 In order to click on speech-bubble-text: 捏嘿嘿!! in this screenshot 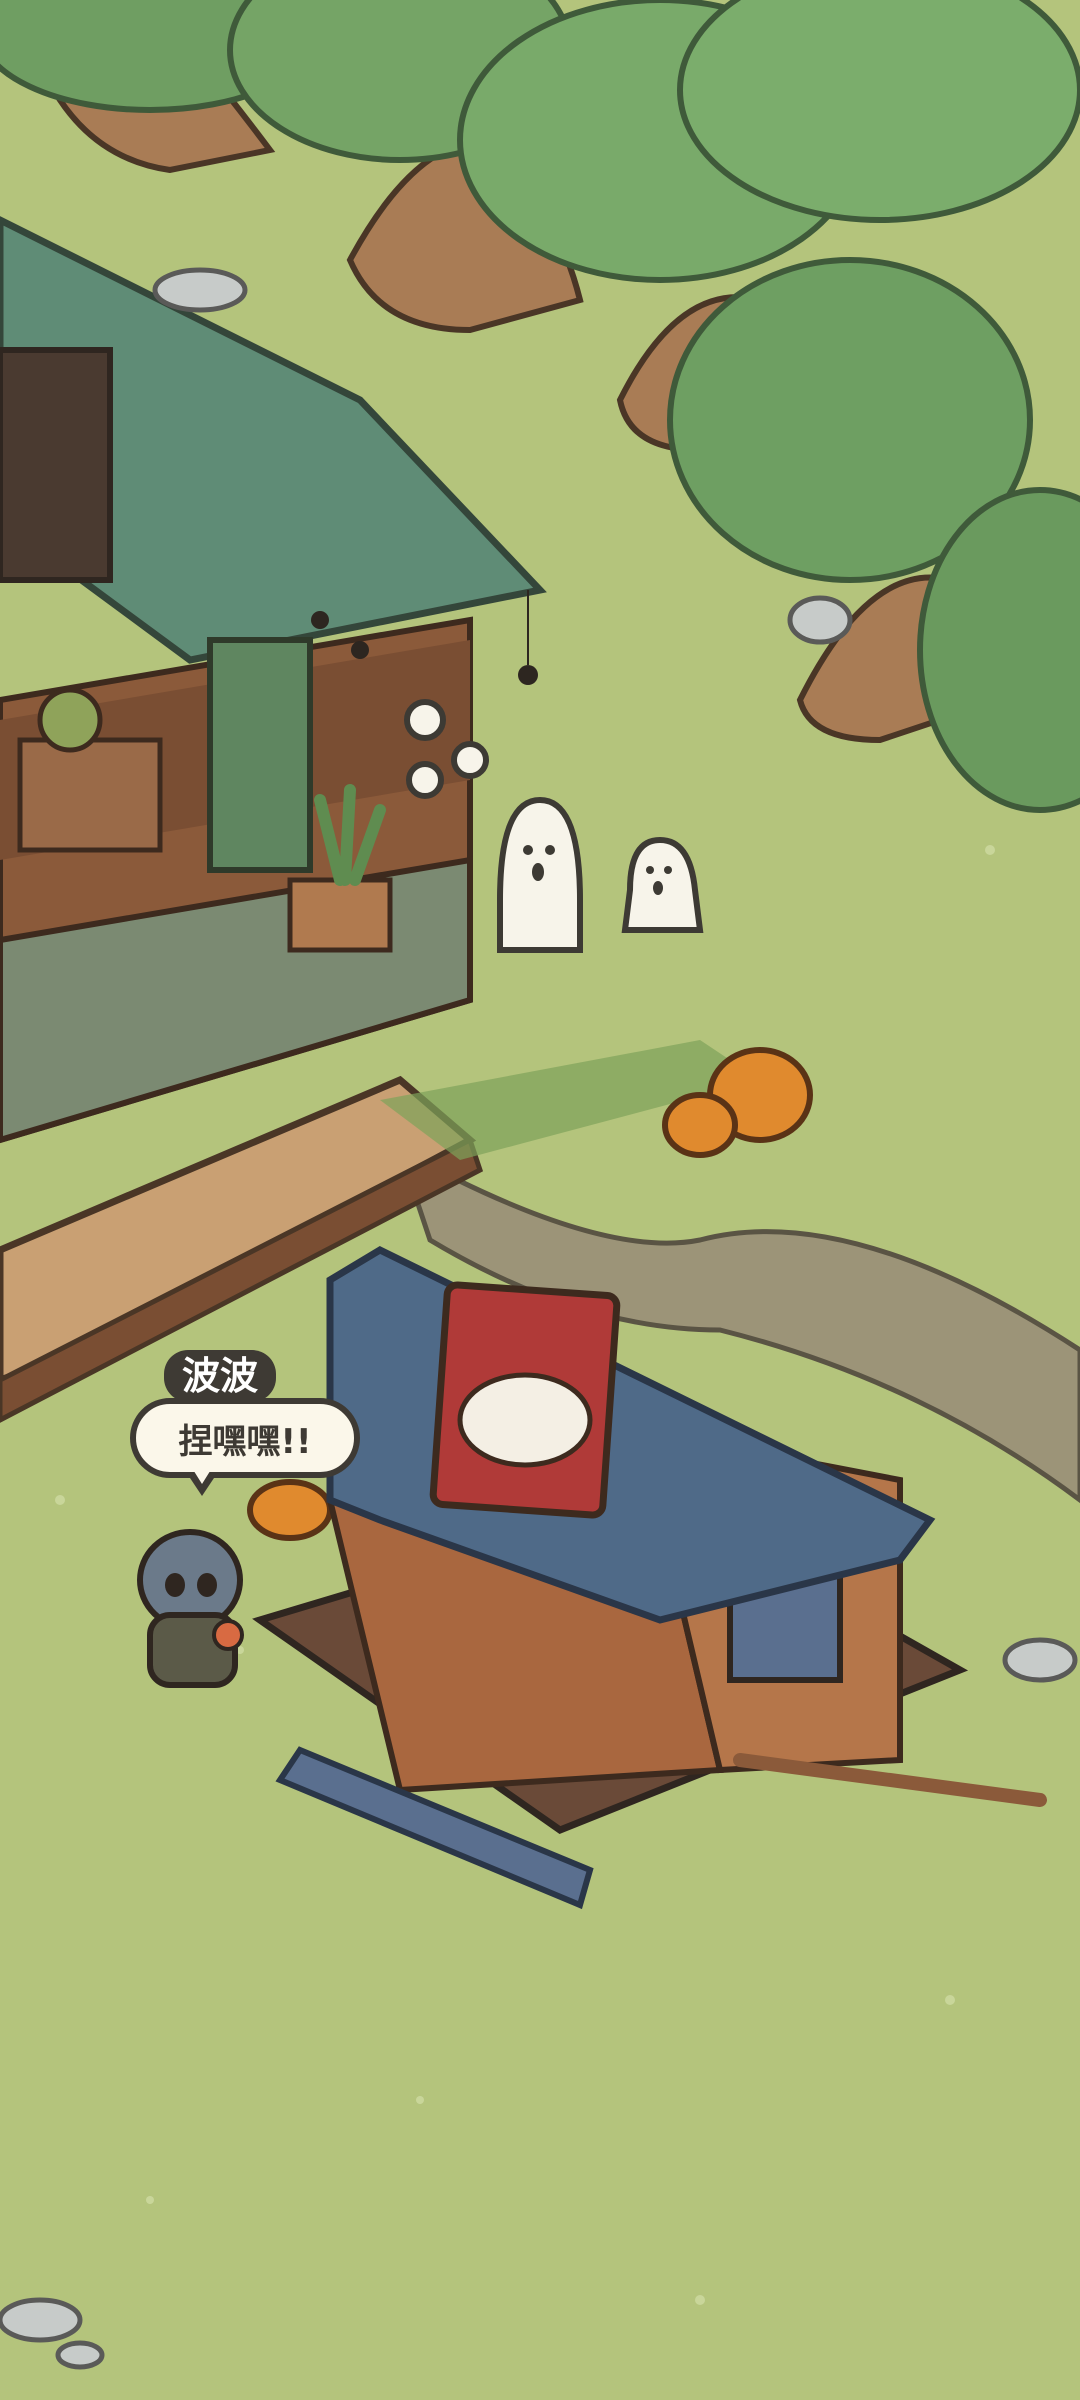, I will do `click(245, 1438)`.